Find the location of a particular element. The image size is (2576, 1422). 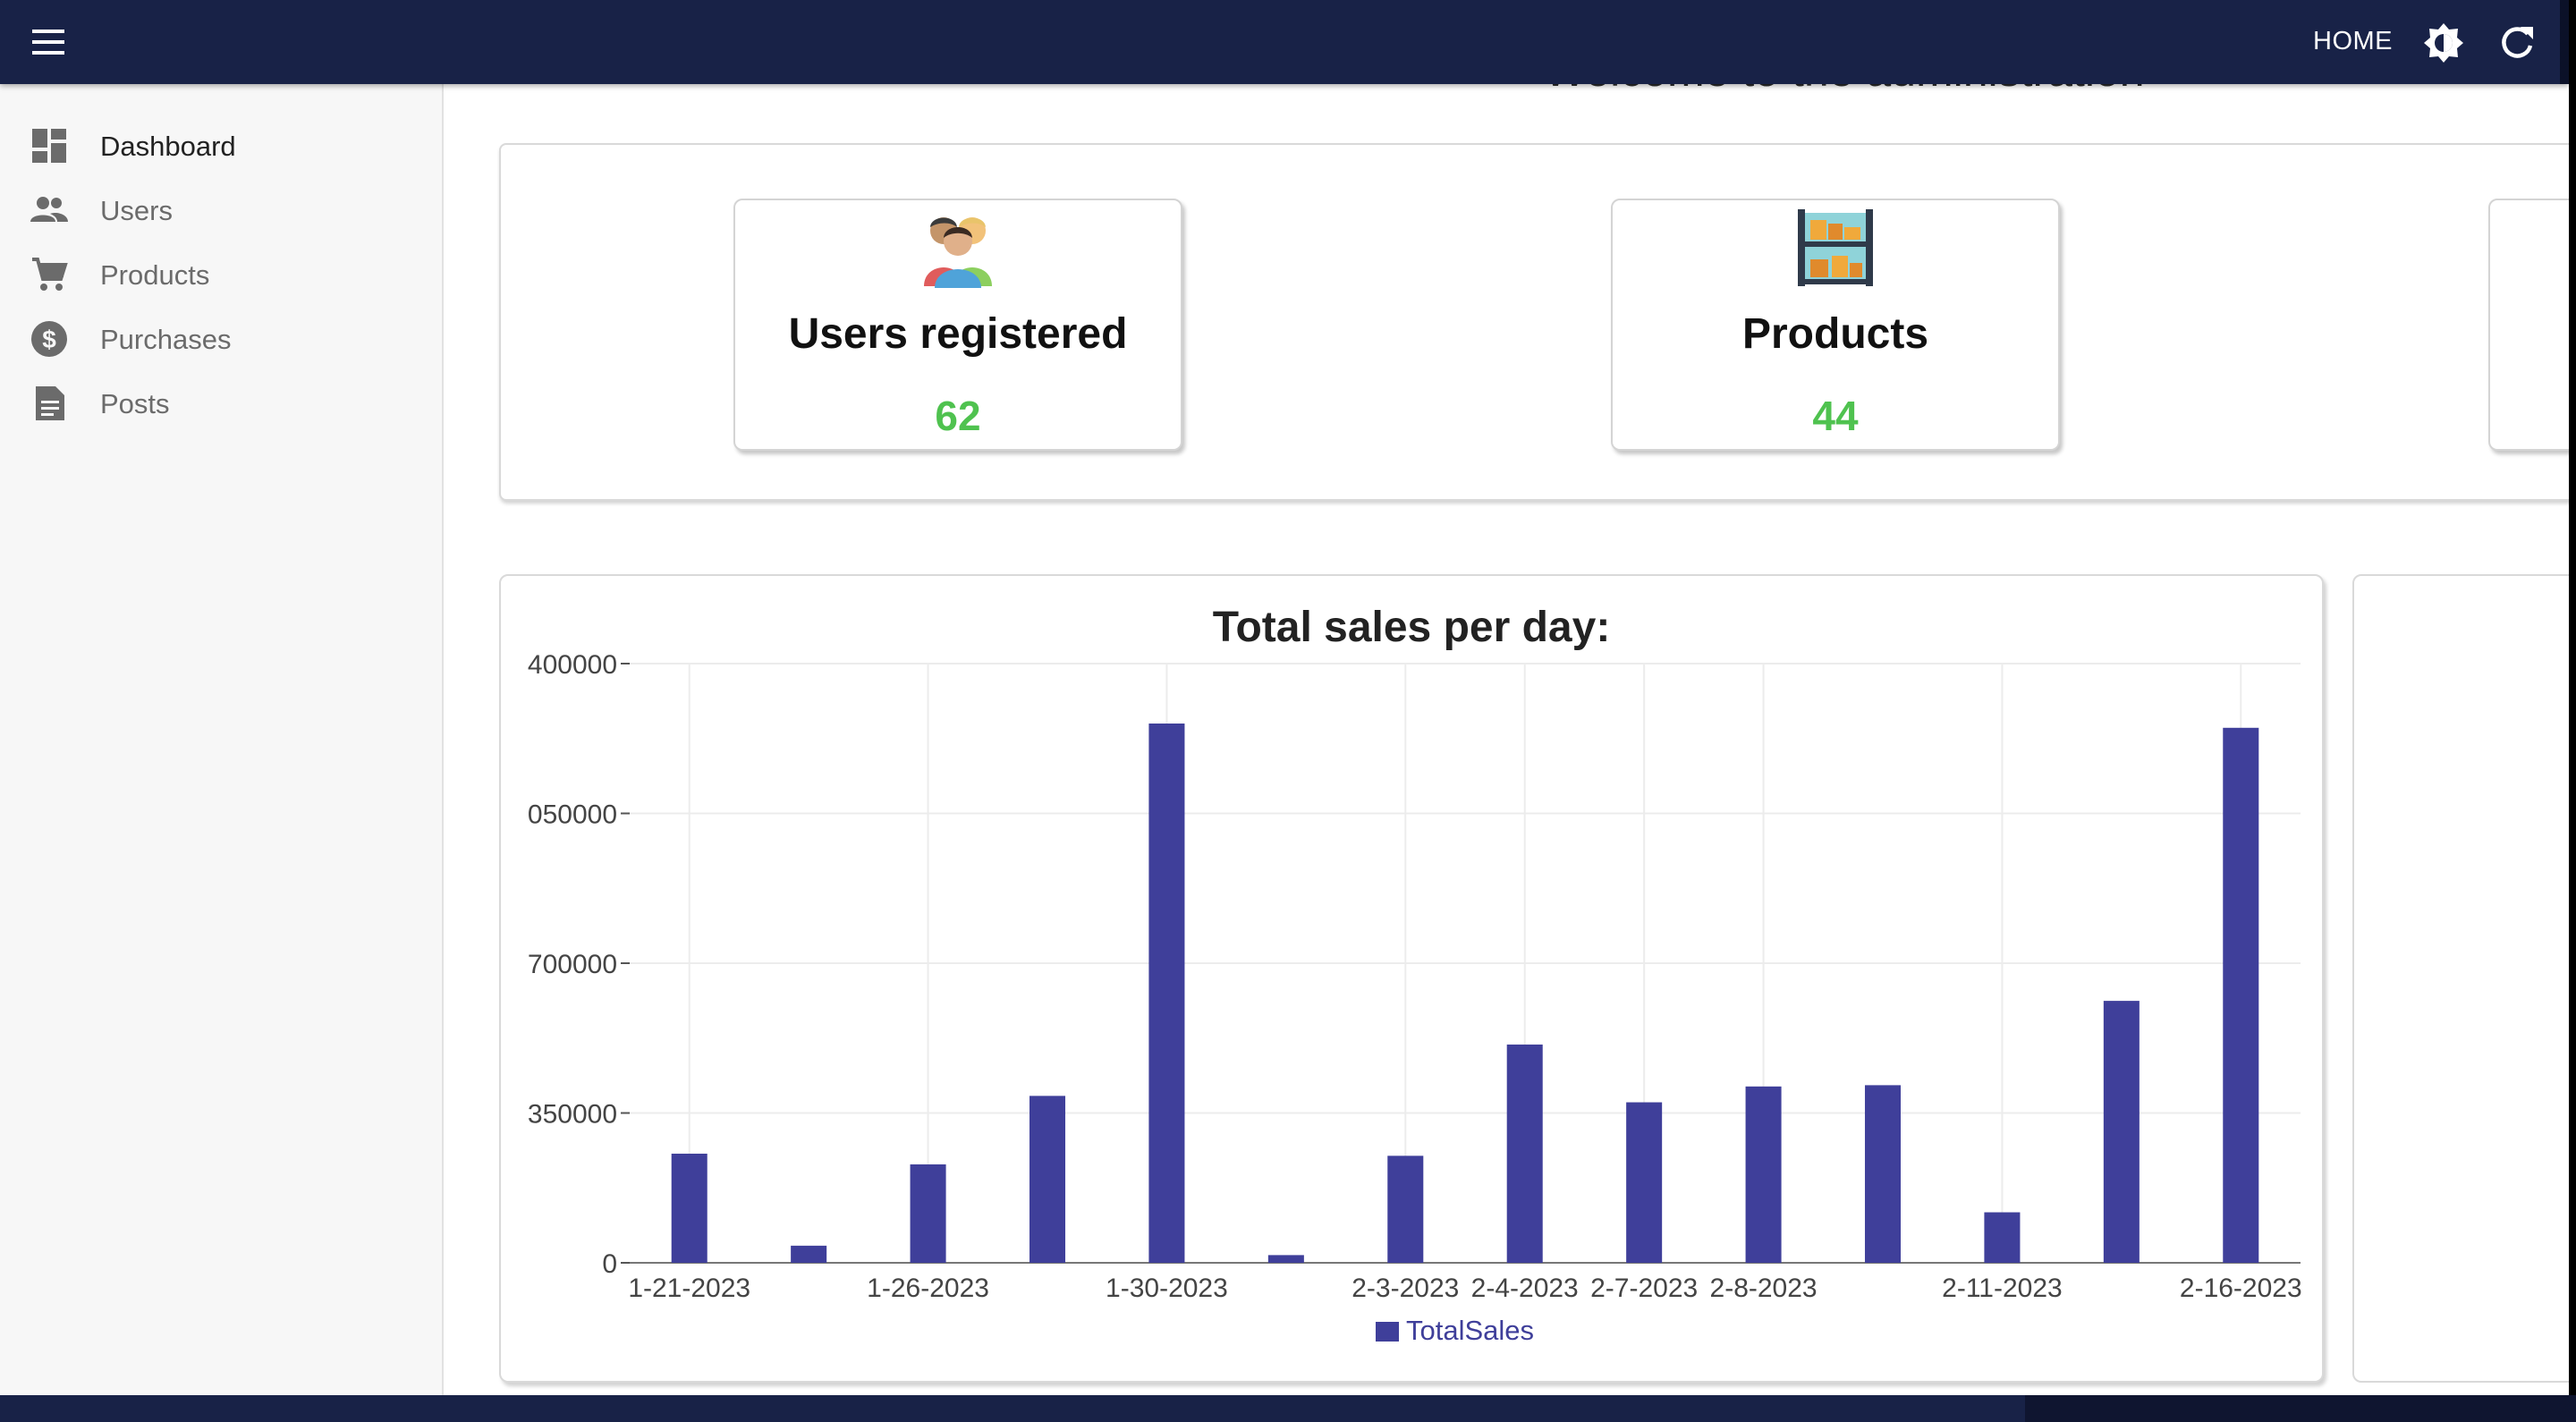

sidebar-item-dashboard: Dashboard is located at coordinates (221, 145).